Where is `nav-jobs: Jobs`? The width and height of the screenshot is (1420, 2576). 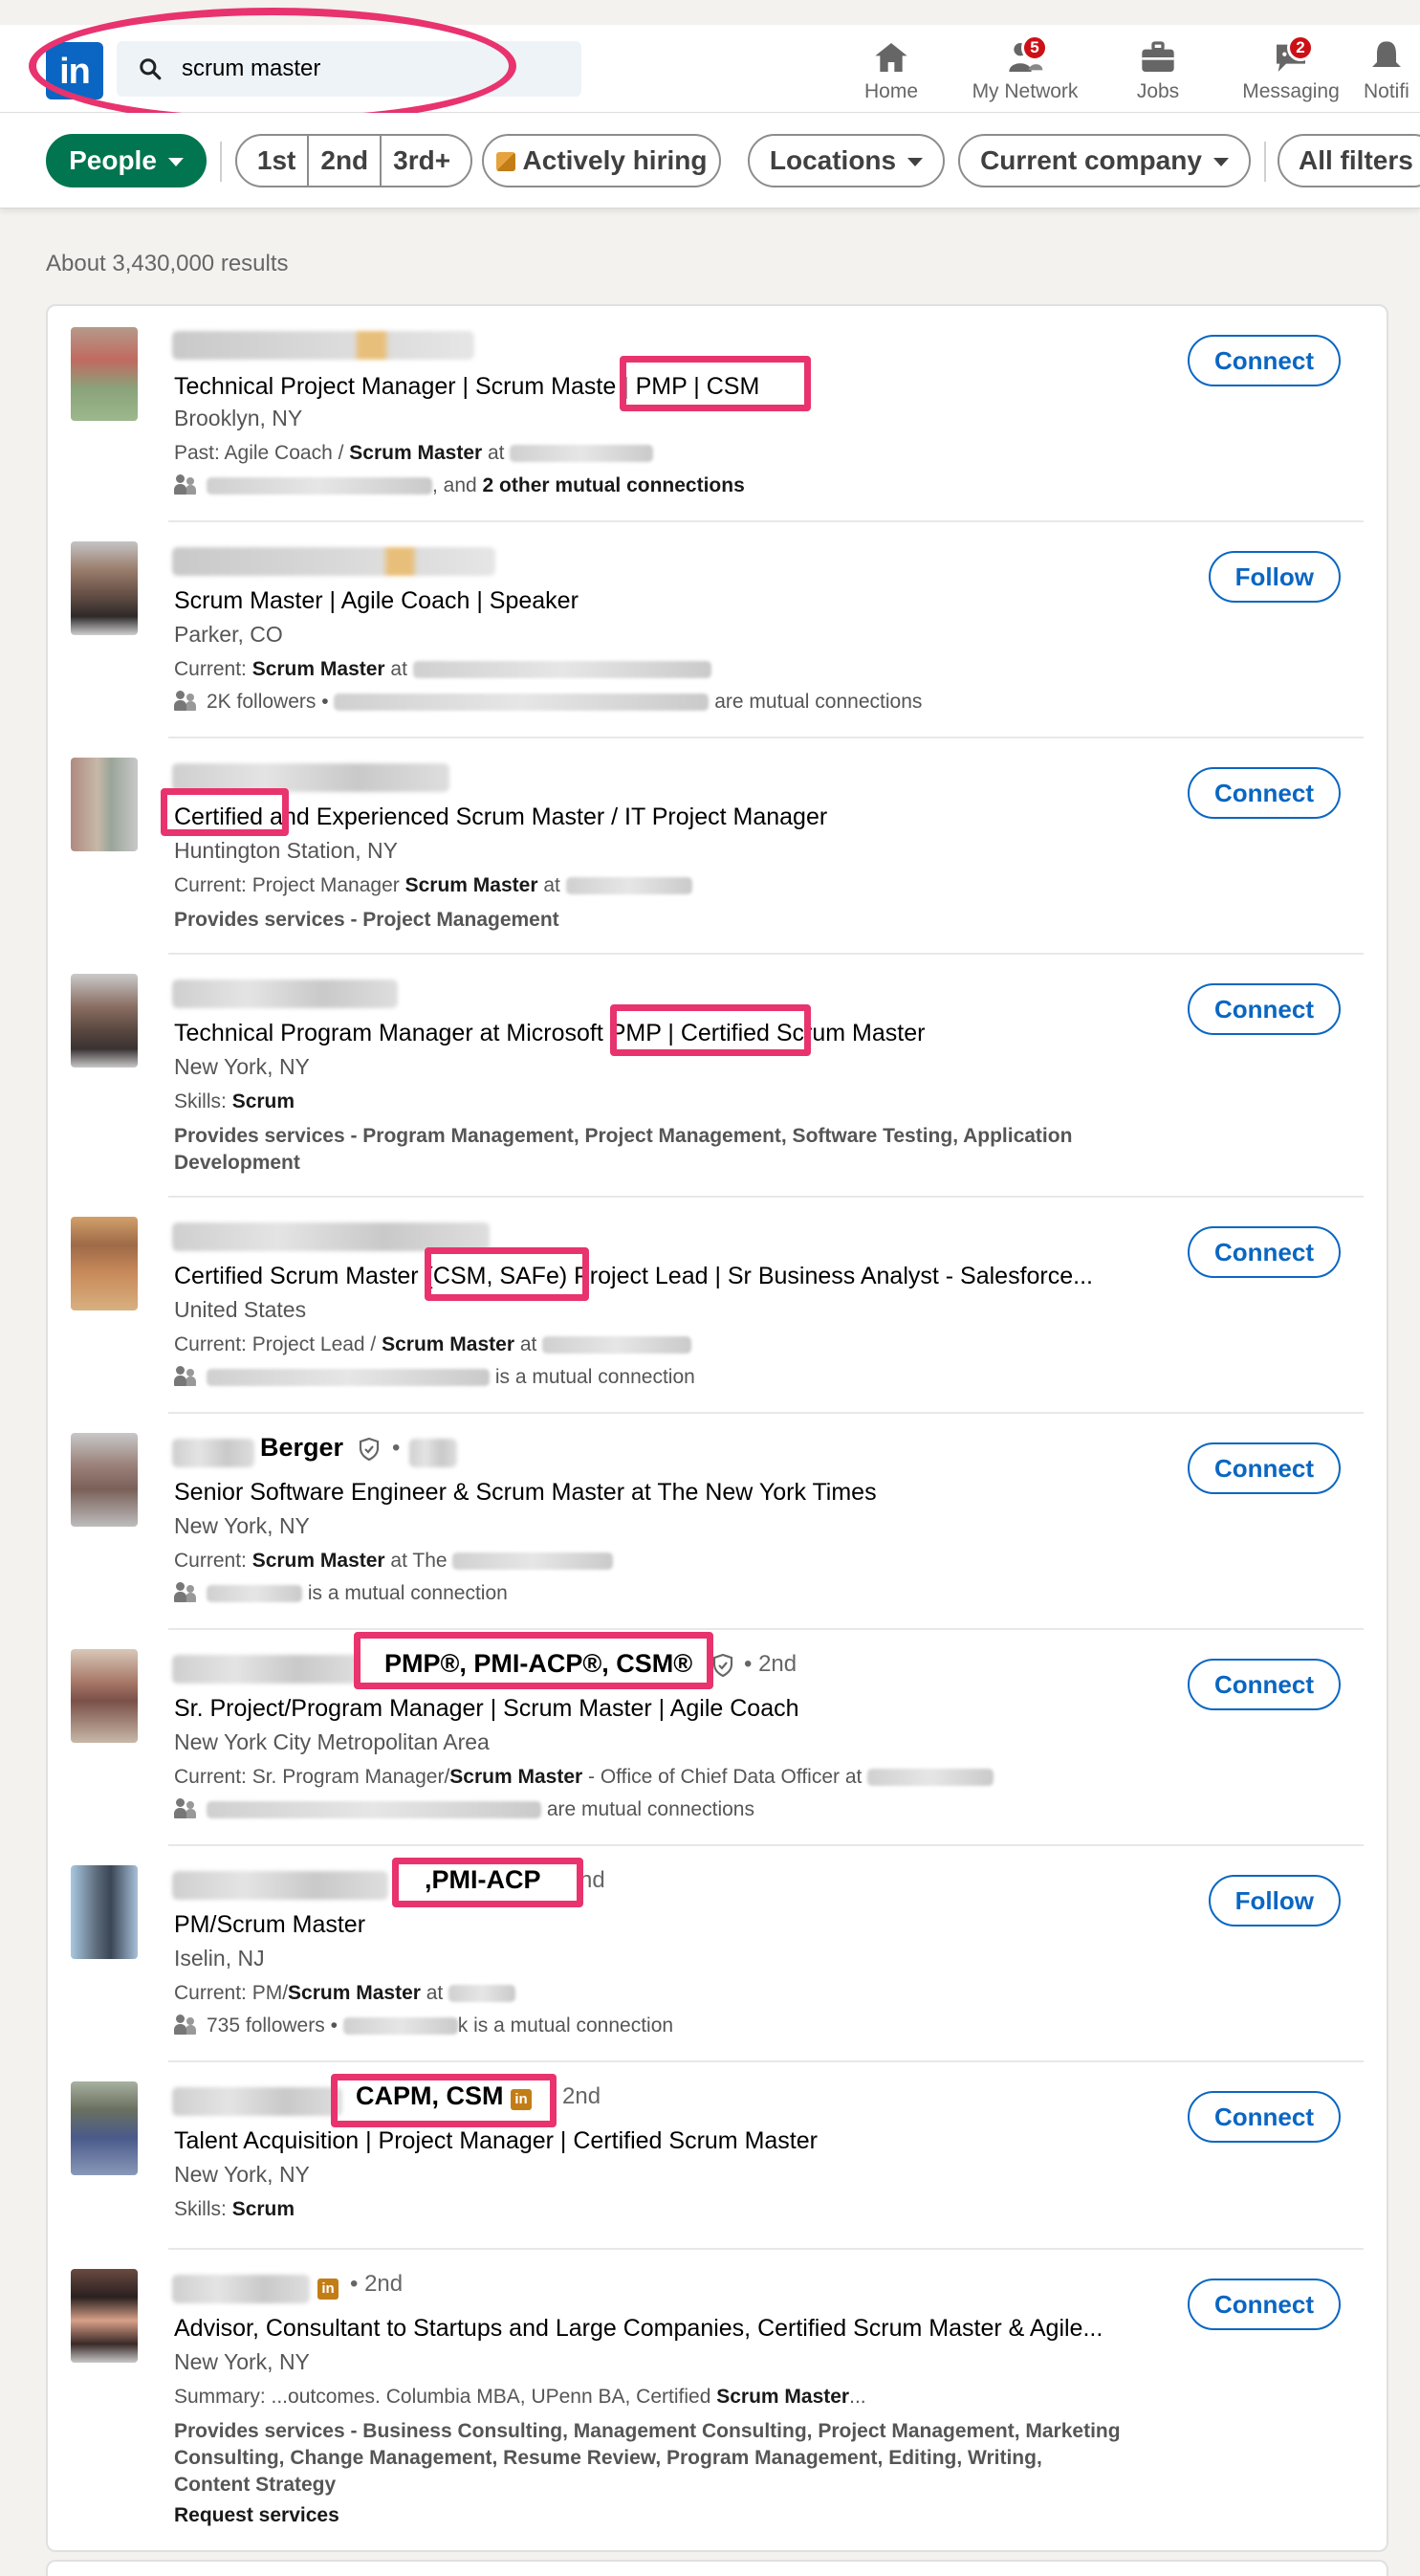
nav-jobs: Jobs is located at coordinates (1158, 74).